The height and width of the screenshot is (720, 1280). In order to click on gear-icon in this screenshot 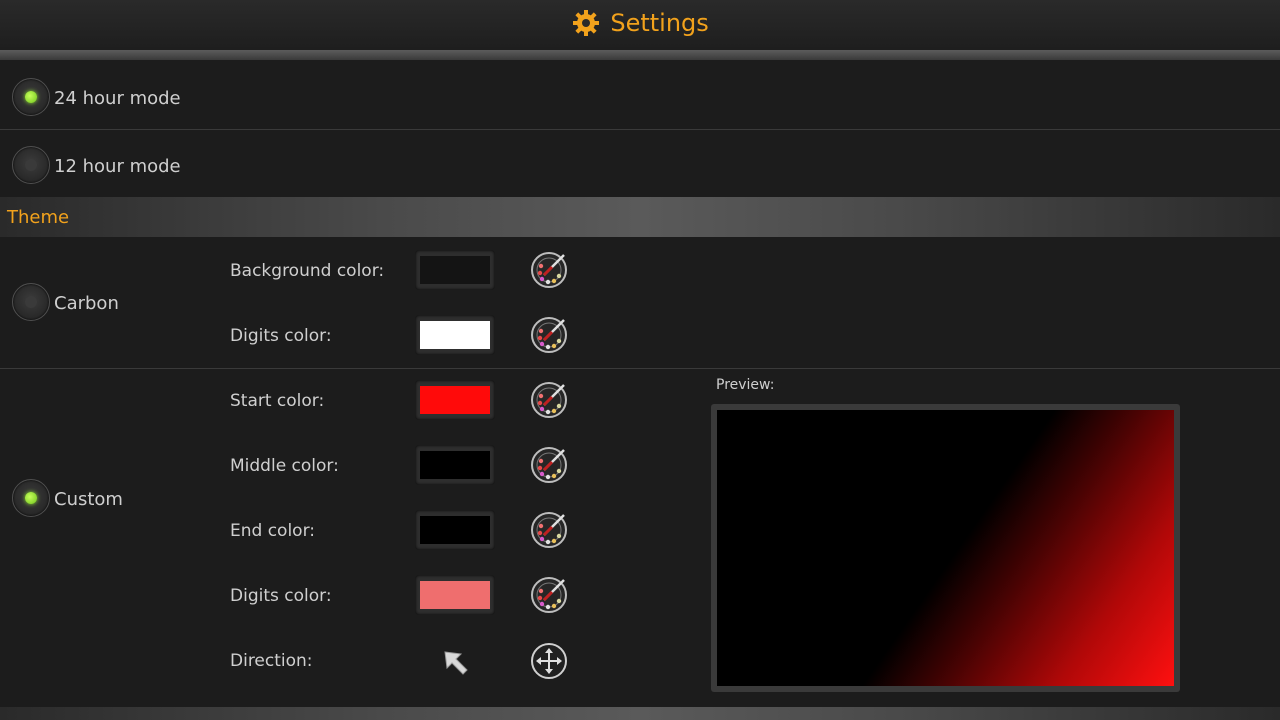, I will do `click(586, 23)`.